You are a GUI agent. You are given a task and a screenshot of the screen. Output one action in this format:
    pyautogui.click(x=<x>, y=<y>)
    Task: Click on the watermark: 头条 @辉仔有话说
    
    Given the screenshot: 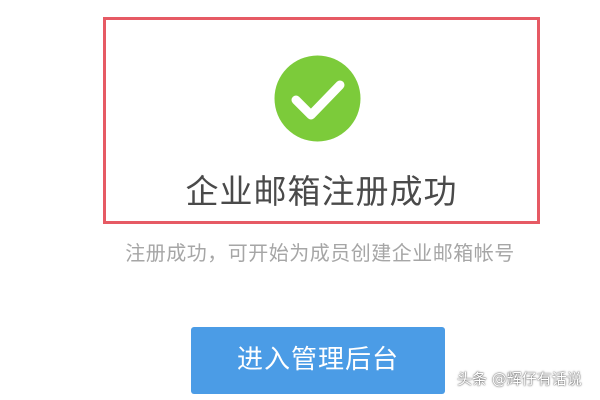 What is the action you would take?
    pyautogui.click(x=519, y=379)
    